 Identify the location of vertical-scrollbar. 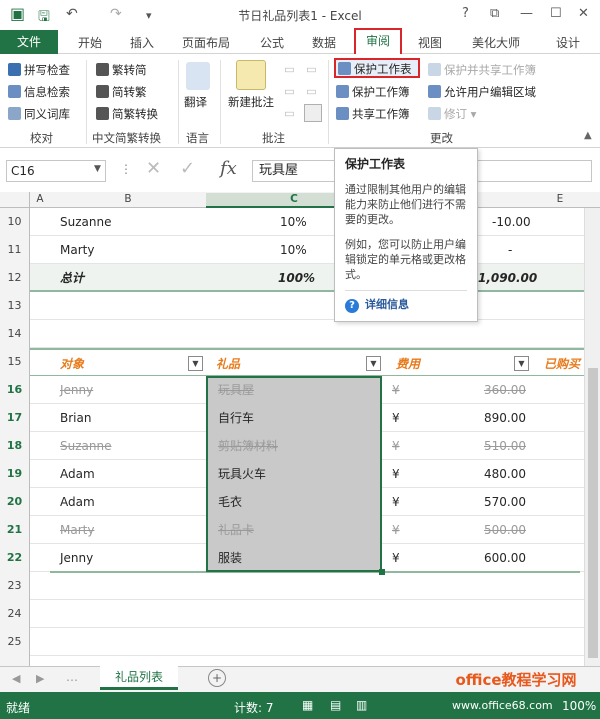
(592, 437).